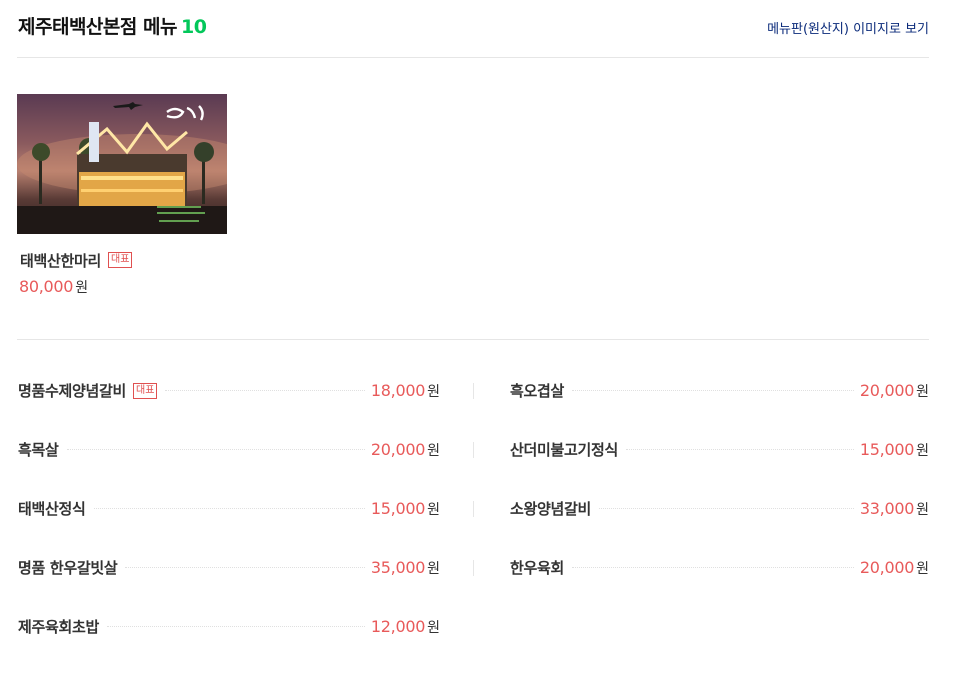  What do you see at coordinates (82, 288) in the screenshot?
I see `featured-price-unit: 원` at bounding box center [82, 288].